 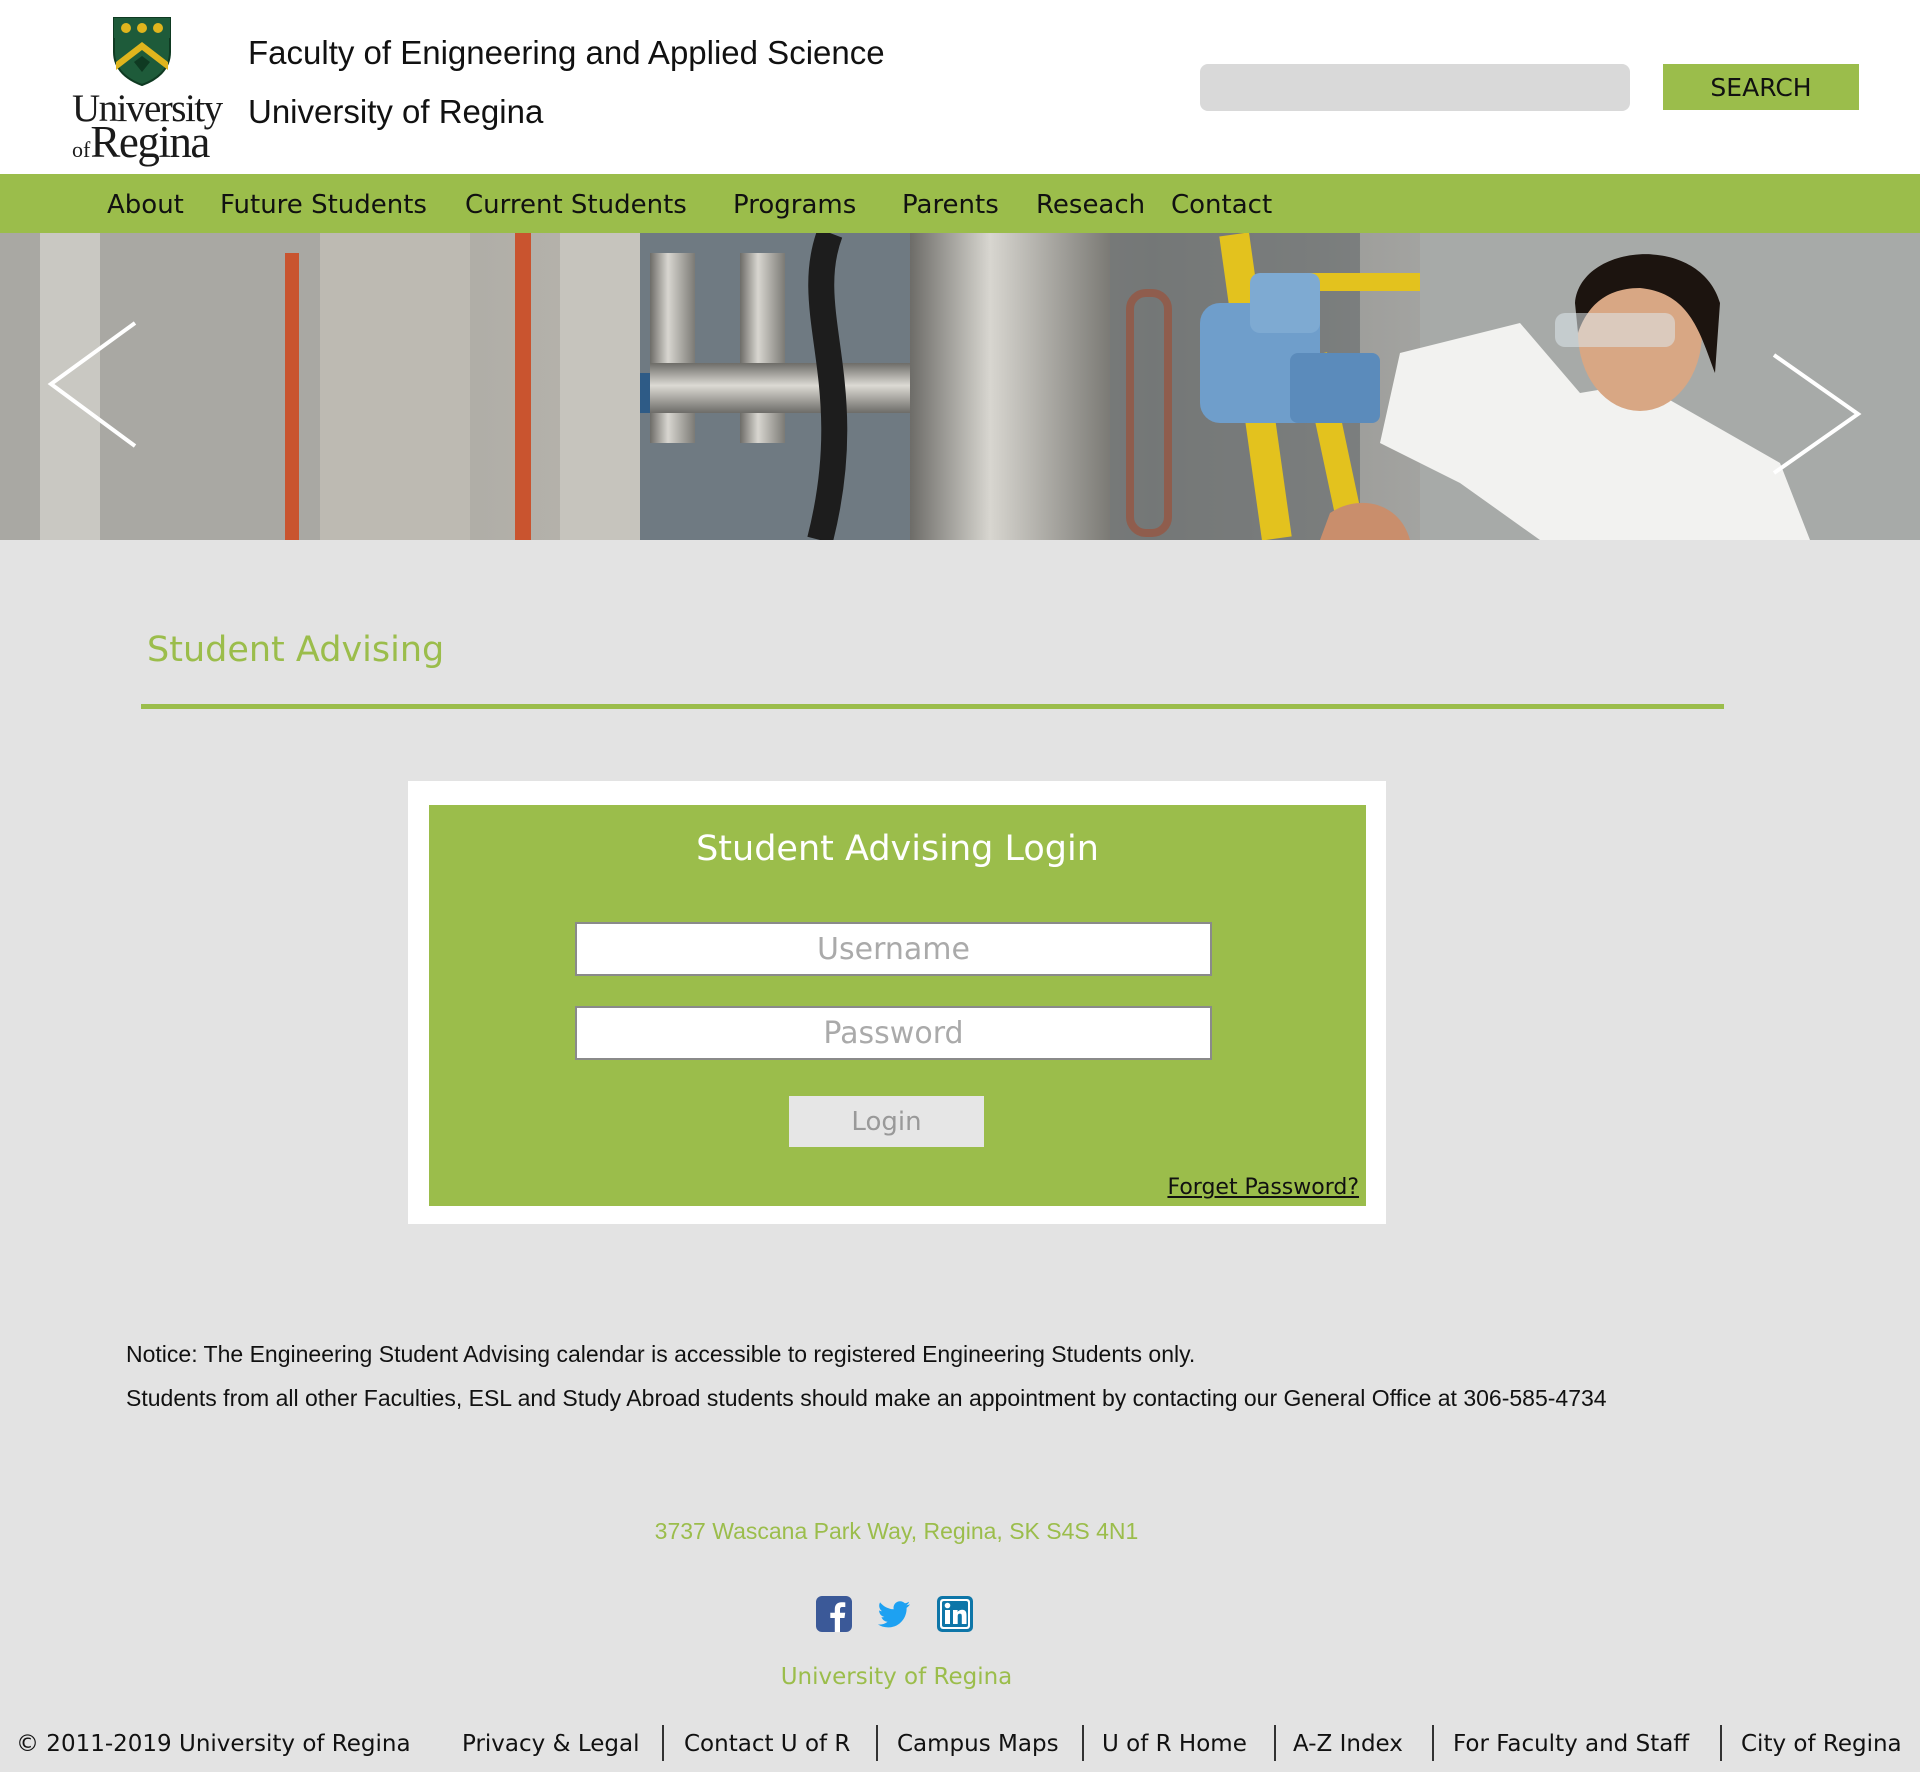 What do you see at coordinates (213, 1744) in the screenshot?
I see `copyright-text: © 2011-2019 University of Regina` at bounding box center [213, 1744].